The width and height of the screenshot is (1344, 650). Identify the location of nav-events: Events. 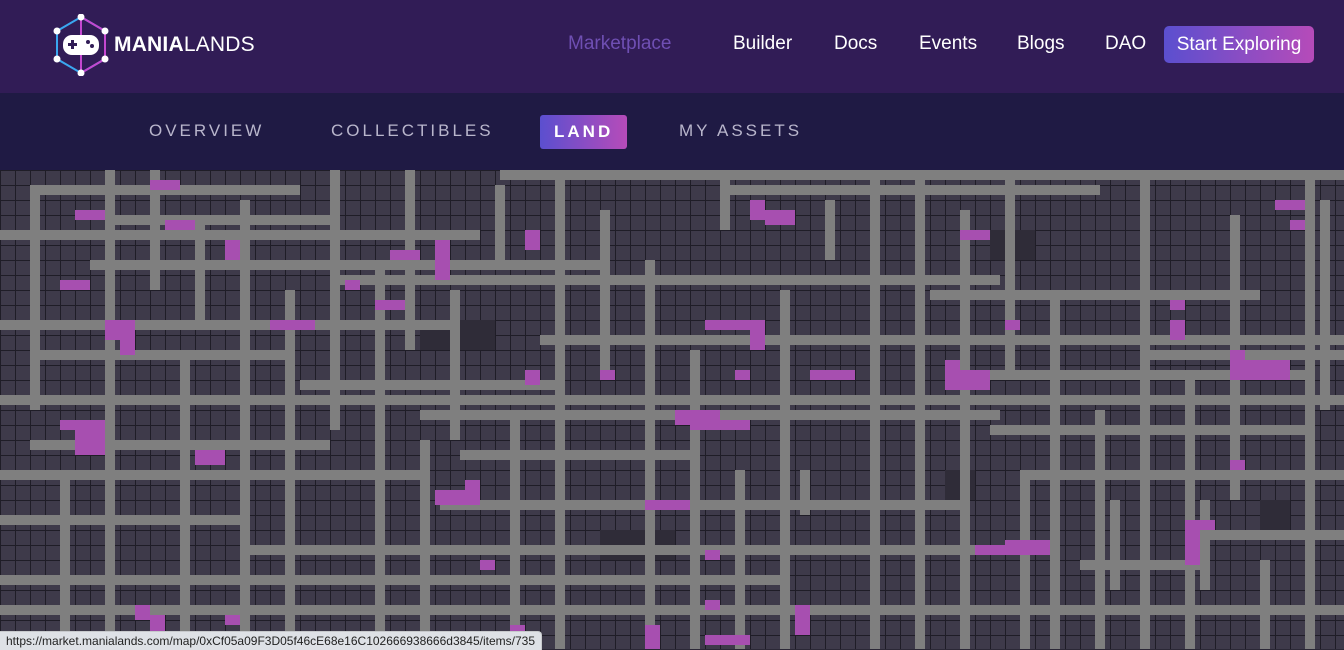
(948, 44).